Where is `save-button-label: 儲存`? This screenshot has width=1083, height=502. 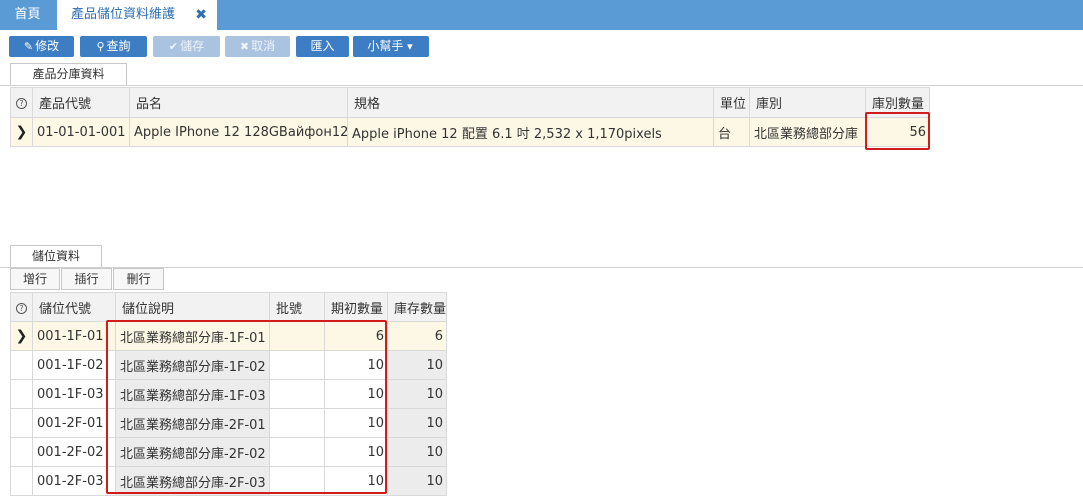
save-button-label: 儲存 is located at coordinates (192, 46).